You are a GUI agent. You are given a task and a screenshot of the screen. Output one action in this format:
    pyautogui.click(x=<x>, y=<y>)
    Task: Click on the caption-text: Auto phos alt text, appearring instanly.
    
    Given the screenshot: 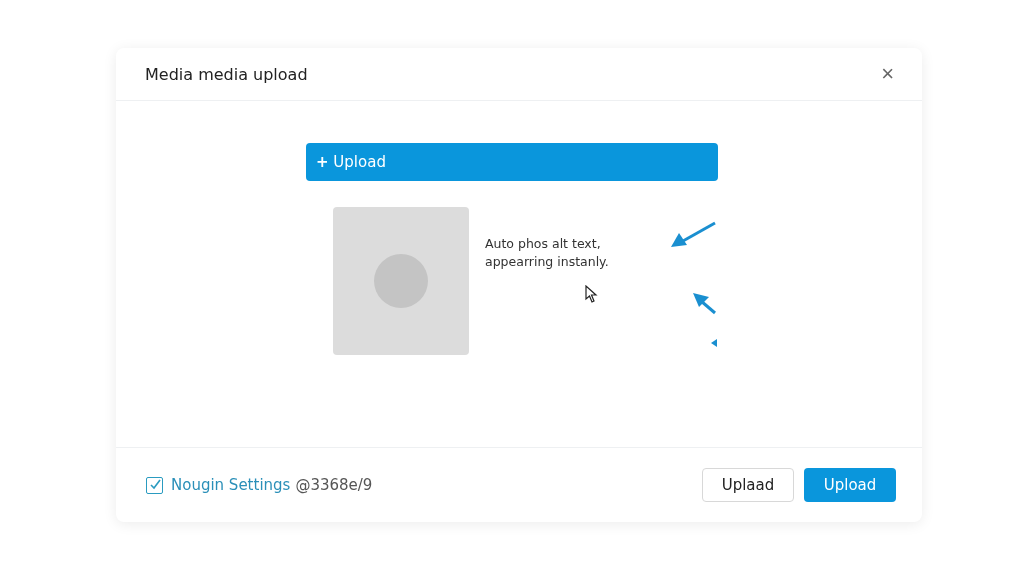 What is the action you would take?
    pyautogui.click(x=547, y=253)
    